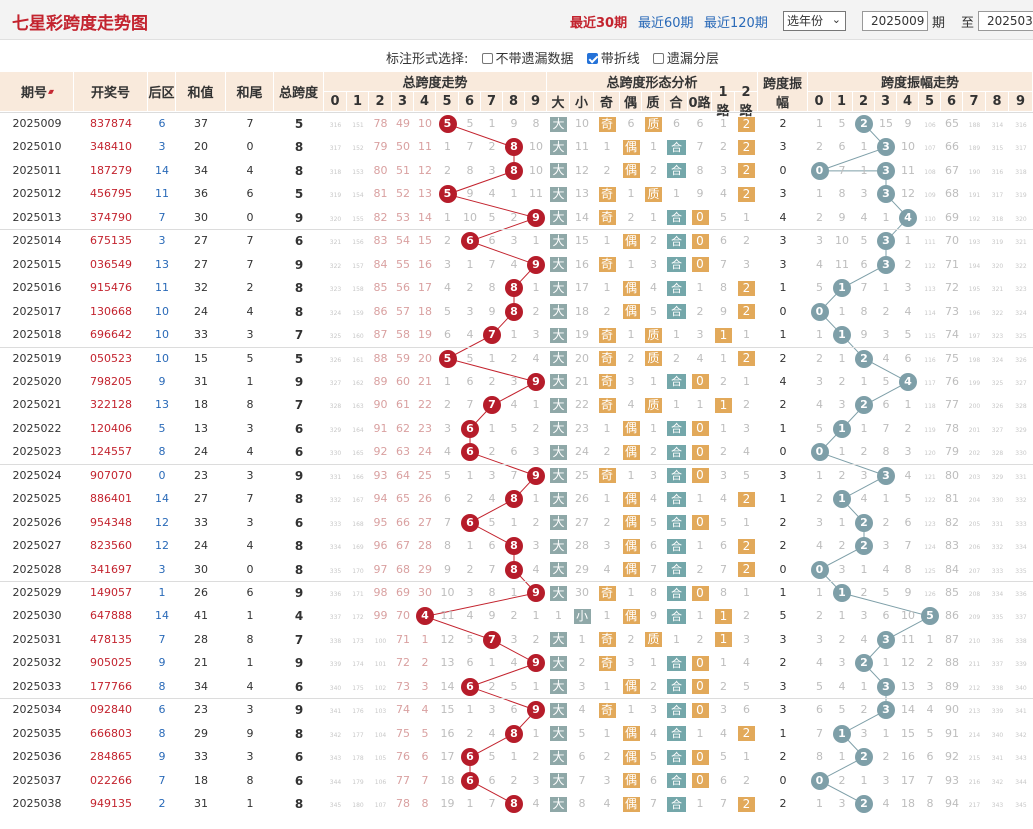 Image resolution: width=1033 pixels, height=829 pixels. I want to click on route-value: 9, so click(700, 194).